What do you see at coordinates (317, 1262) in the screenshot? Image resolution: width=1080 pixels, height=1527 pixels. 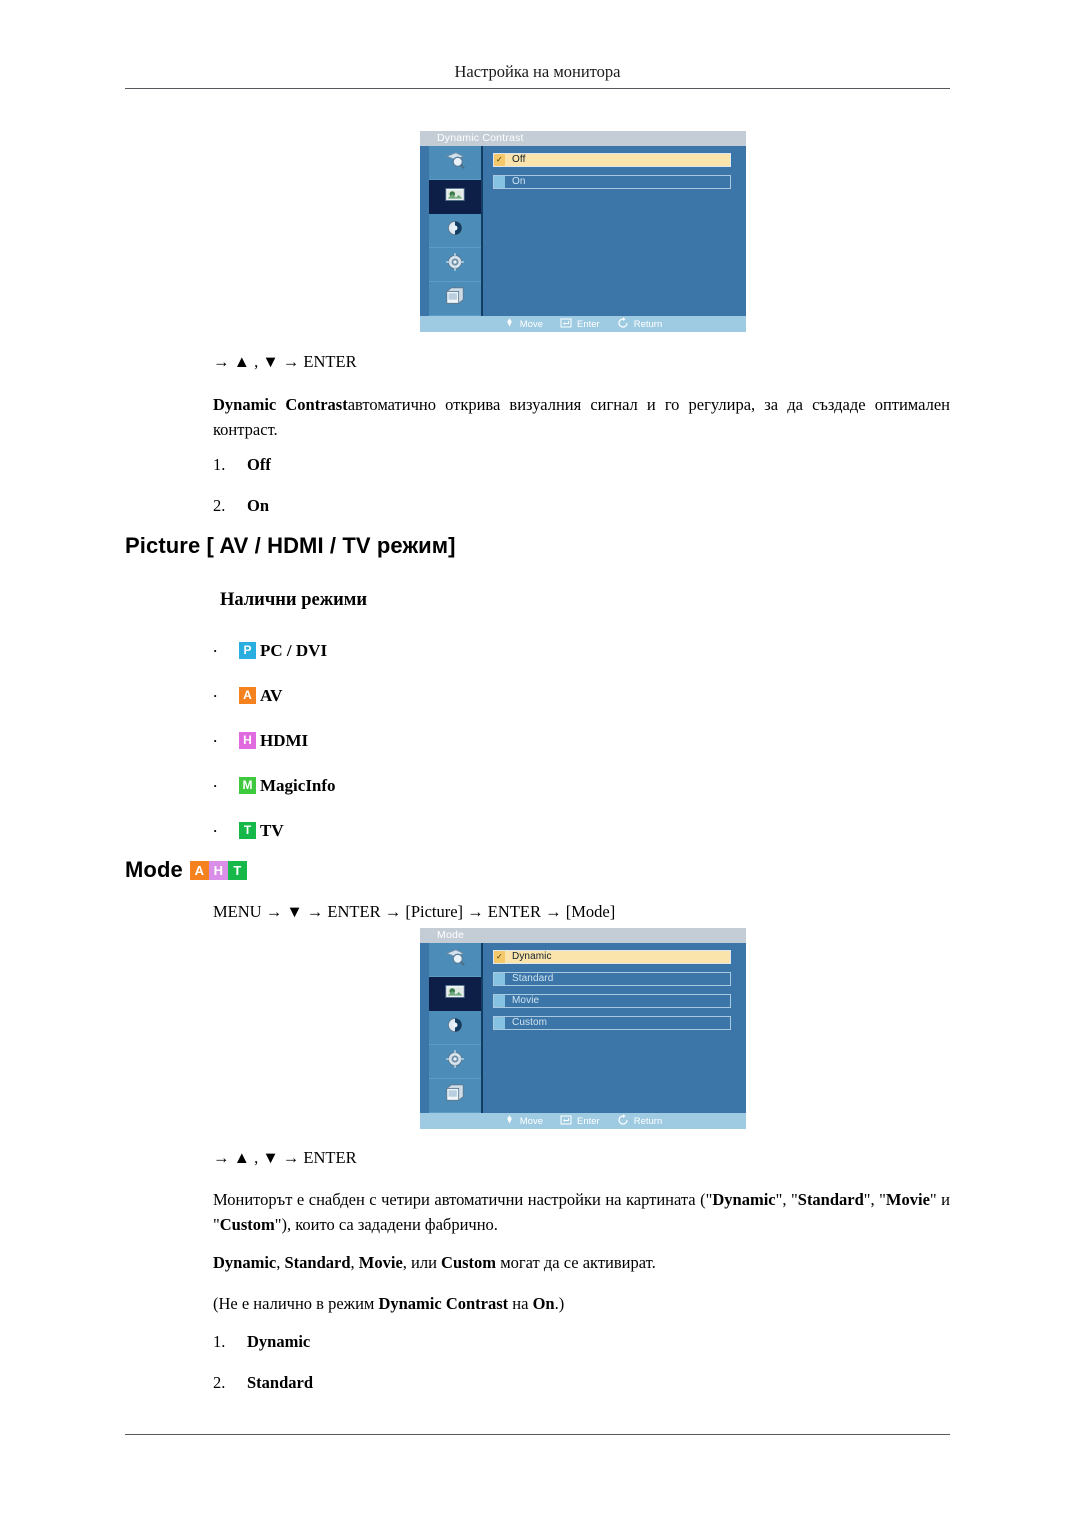 I see `activation-standard: Standard` at bounding box center [317, 1262].